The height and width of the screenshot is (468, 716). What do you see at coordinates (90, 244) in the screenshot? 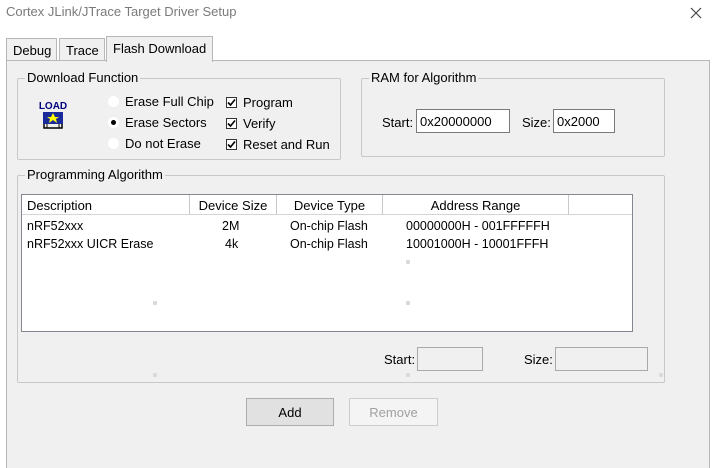
I see `cell-description: nRF52xxx UICR Erase` at bounding box center [90, 244].